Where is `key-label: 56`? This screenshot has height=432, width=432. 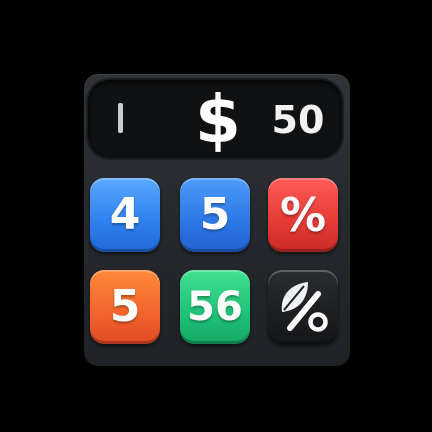 key-label: 56 is located at coordinates (215, 307).